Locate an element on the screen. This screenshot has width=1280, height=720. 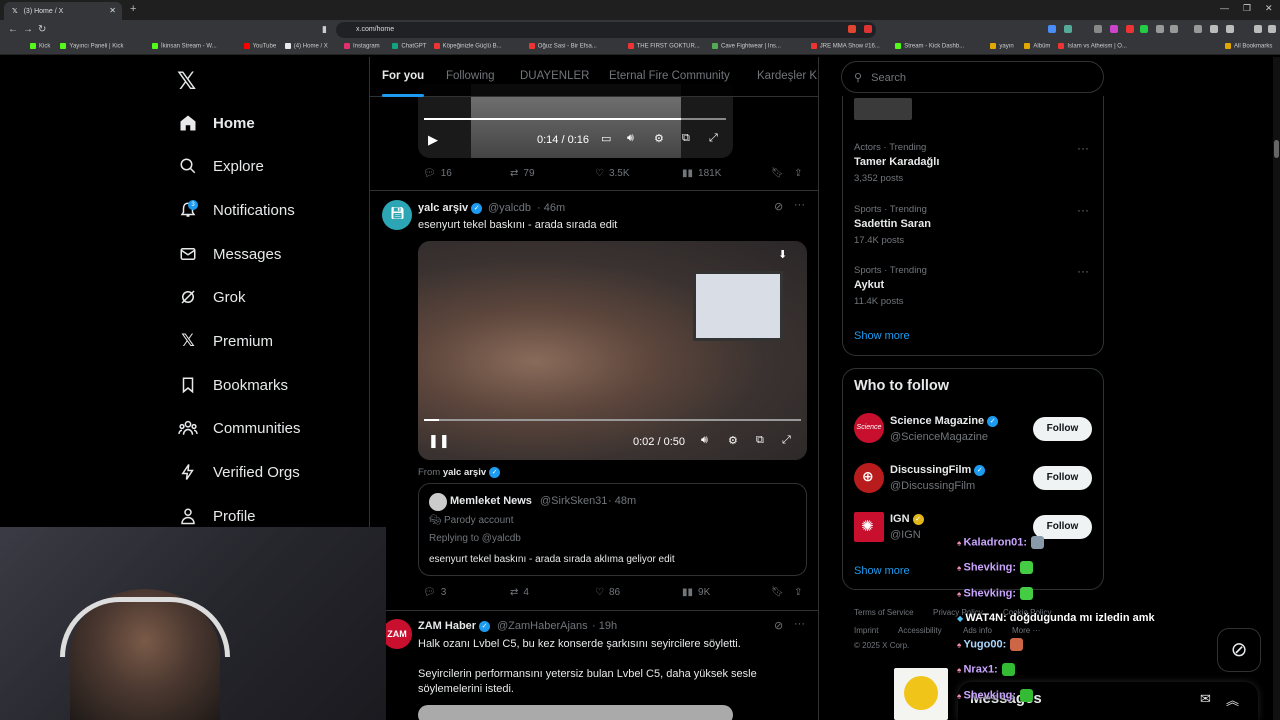
footer-link: Accessibility is located at coordinates (920, 630).